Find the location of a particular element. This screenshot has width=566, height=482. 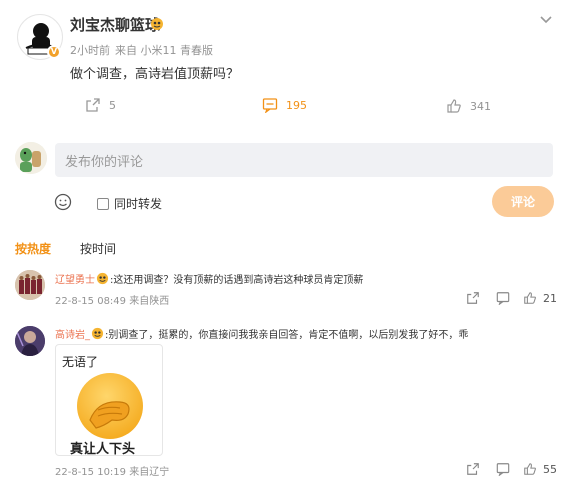

chevron-down-icon is located at coordinates (546, 19).